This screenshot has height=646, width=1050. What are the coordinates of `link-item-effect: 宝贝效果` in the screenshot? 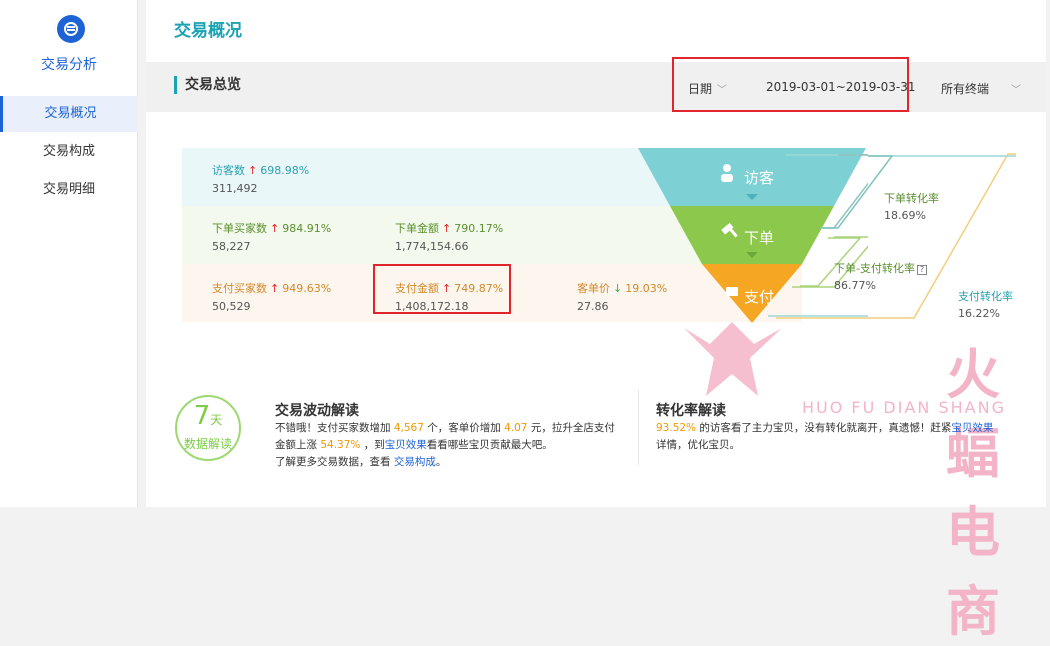 It's located at (406, 445).